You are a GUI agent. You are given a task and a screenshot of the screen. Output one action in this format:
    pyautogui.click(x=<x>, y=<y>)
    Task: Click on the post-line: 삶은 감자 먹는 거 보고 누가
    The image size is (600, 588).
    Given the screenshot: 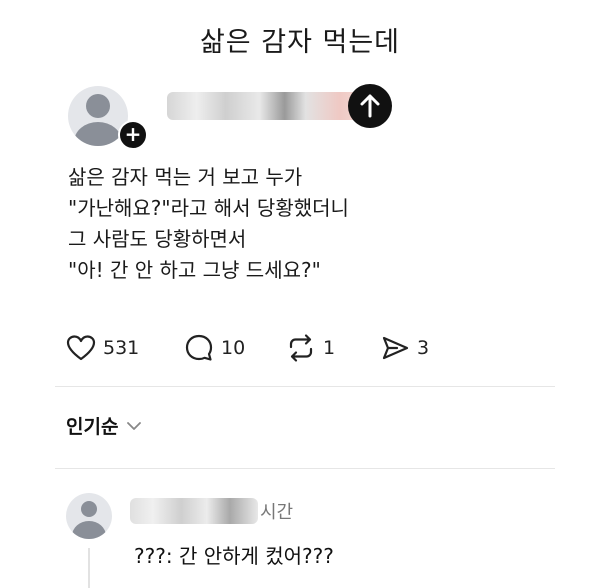 What is the action you would take?
    pyautogui.click(x=185, y=177)
    